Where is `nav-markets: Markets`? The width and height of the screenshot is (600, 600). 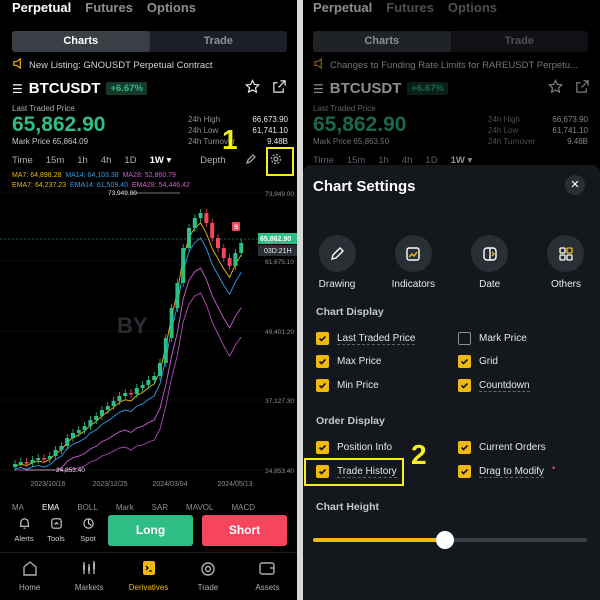 nav-markets: Markets is located at coordinates (88, 576).